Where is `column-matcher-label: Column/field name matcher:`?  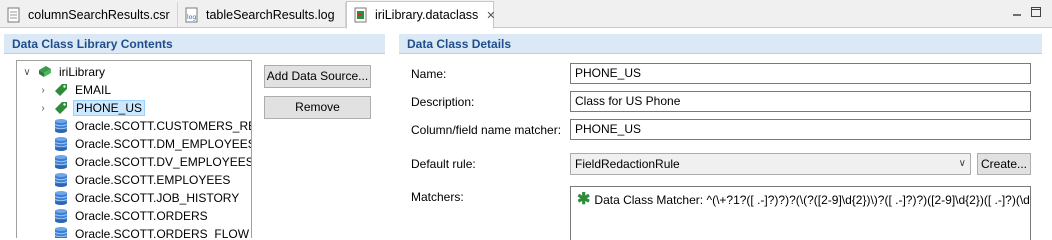 column-matcher-label: Column/field name matcher: is located at coordinates (486, 130).